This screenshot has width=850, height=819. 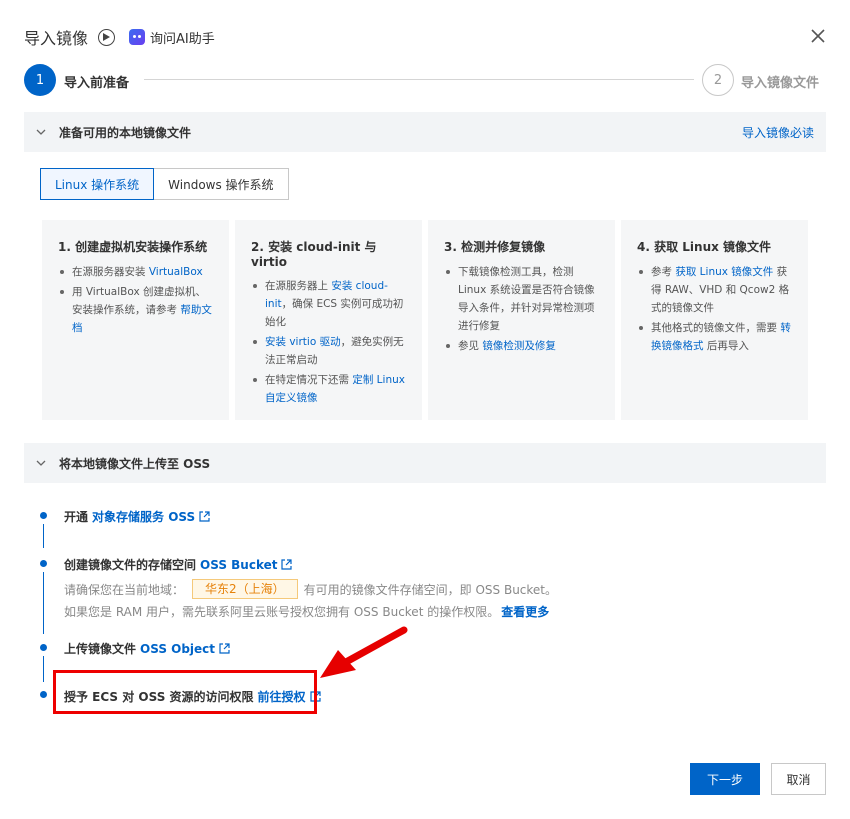 What do you see at coordinates (419, 79) in the screenshot?
I see `step-connector` at bounding box center [419, 79].